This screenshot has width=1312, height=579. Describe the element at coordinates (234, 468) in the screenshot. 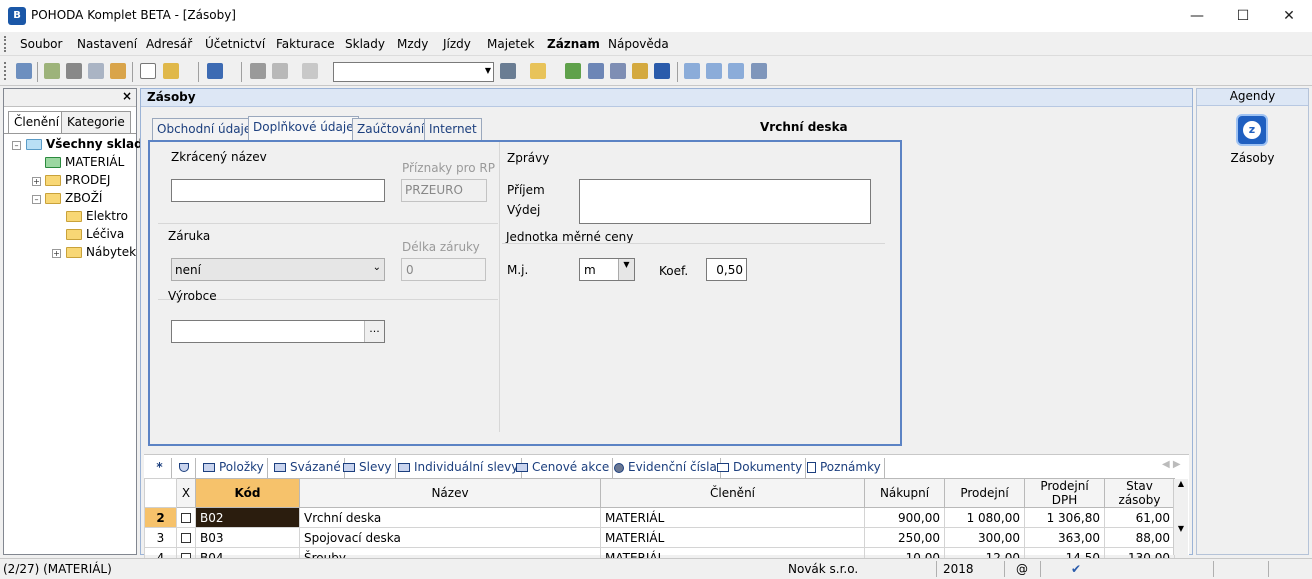

I see `tab-polozky: Položky` at that location.